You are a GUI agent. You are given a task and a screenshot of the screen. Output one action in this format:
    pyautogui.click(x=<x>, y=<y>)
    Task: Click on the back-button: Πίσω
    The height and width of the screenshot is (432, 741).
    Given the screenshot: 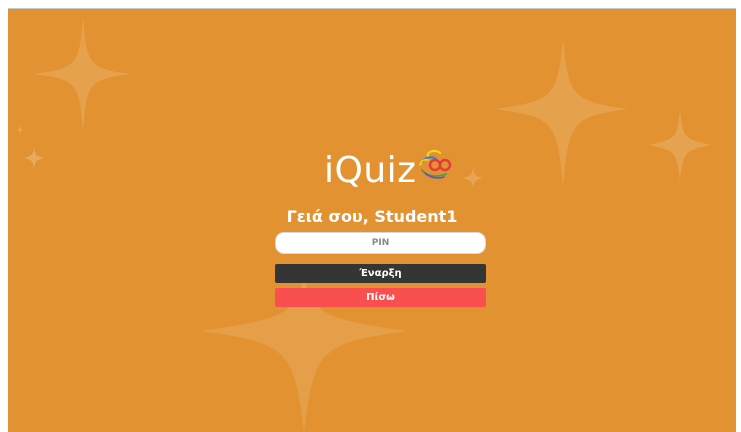 What is the action you would take?
    pyautogui.click(x=380, y=297)
    